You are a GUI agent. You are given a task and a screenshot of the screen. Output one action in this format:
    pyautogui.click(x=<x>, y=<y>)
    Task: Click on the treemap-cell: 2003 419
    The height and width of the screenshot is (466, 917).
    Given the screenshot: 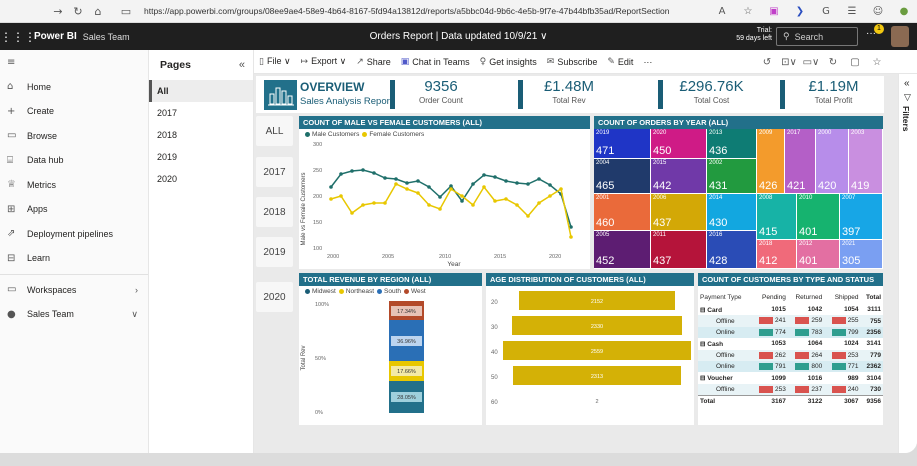 What is the action you would take?
    pyautogui.click(x=865, y=161)
    